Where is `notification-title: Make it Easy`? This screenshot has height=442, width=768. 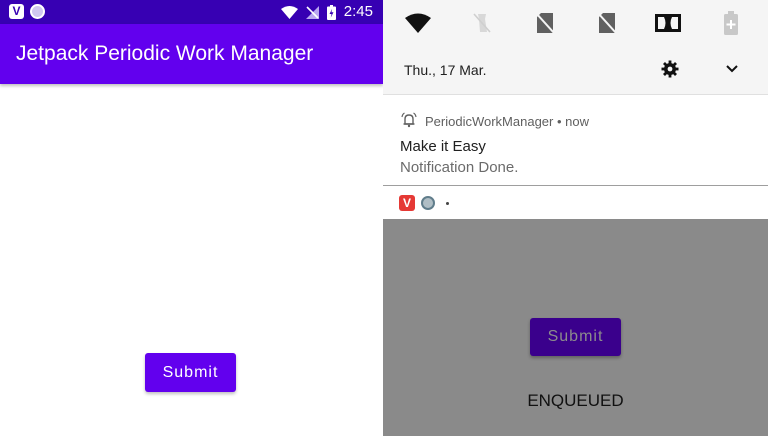 notification-title: Make it Easy is located at coordinates (443, 146).